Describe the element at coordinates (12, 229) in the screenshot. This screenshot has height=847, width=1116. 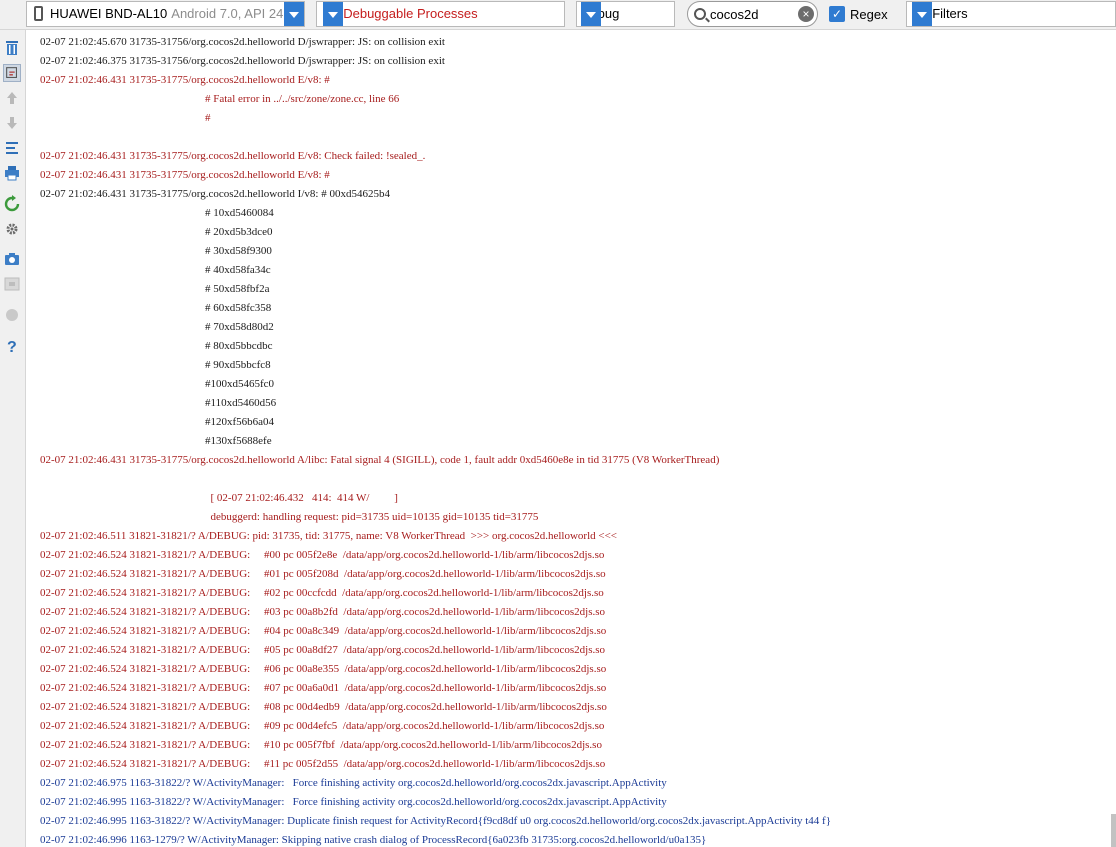
I see `settings-icon` at that location.